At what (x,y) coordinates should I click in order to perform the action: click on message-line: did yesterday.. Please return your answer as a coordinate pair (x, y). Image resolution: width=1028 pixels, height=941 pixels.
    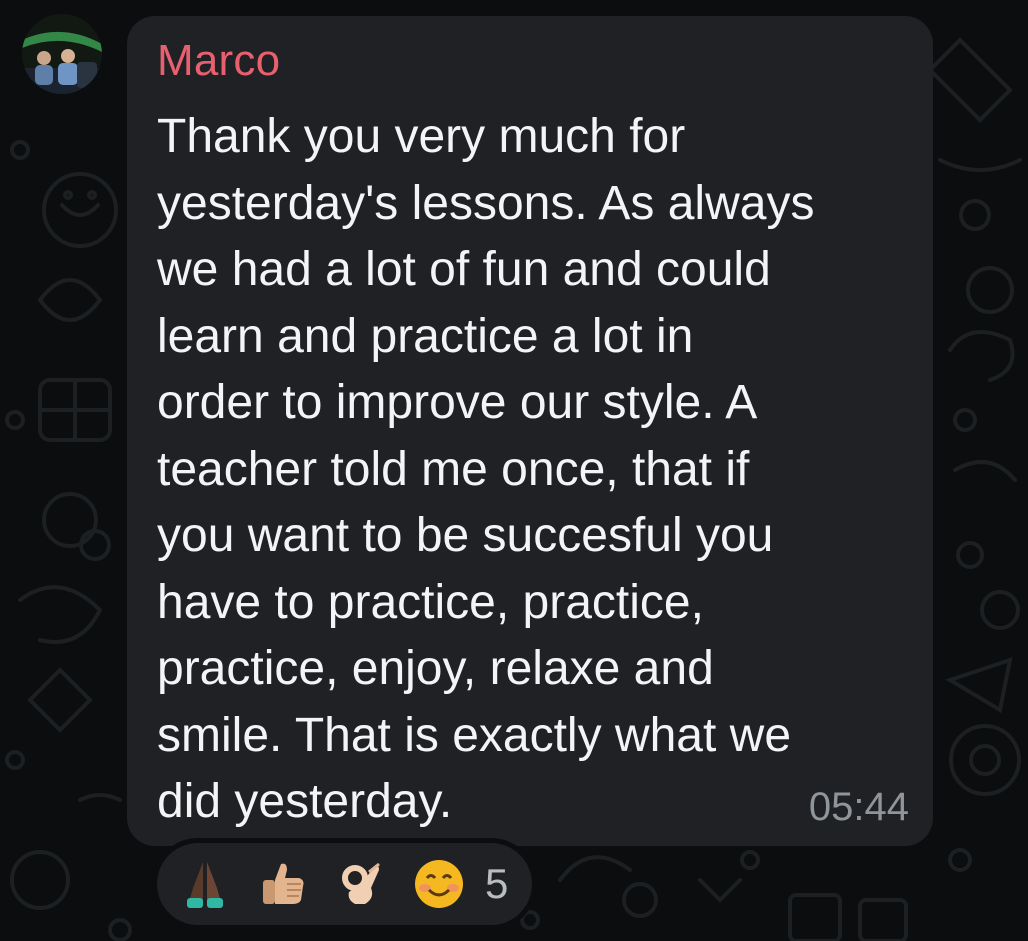
    Looking at the image, I should click on (305, 801).